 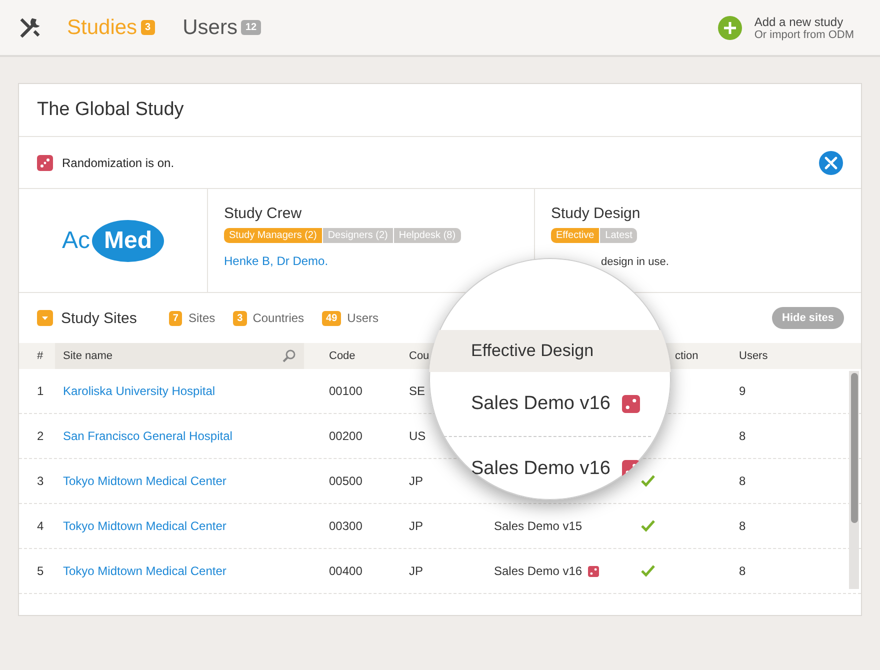 I want to click on table-cell: SE, so click(x=417, y=391).